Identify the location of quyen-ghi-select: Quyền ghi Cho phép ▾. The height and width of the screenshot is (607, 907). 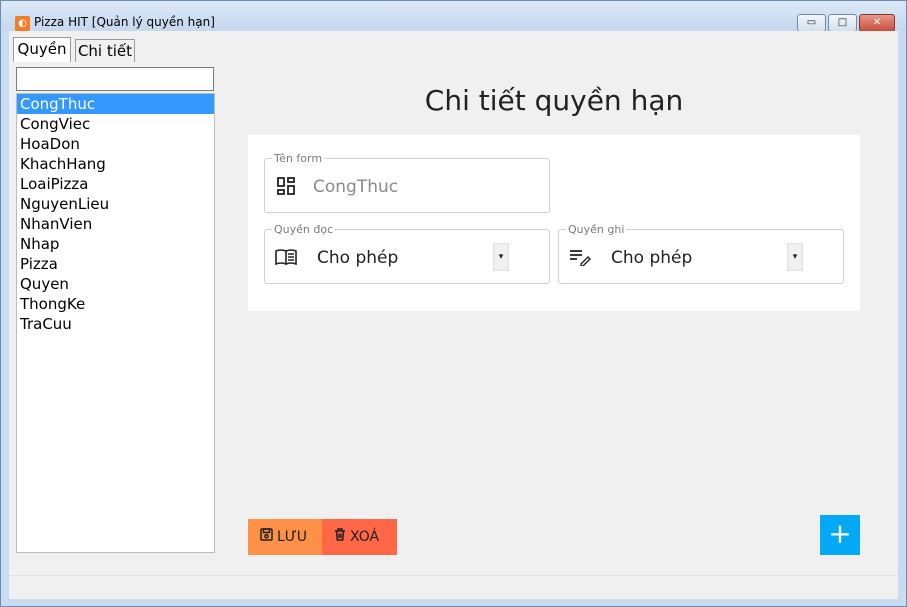
(701, 253).